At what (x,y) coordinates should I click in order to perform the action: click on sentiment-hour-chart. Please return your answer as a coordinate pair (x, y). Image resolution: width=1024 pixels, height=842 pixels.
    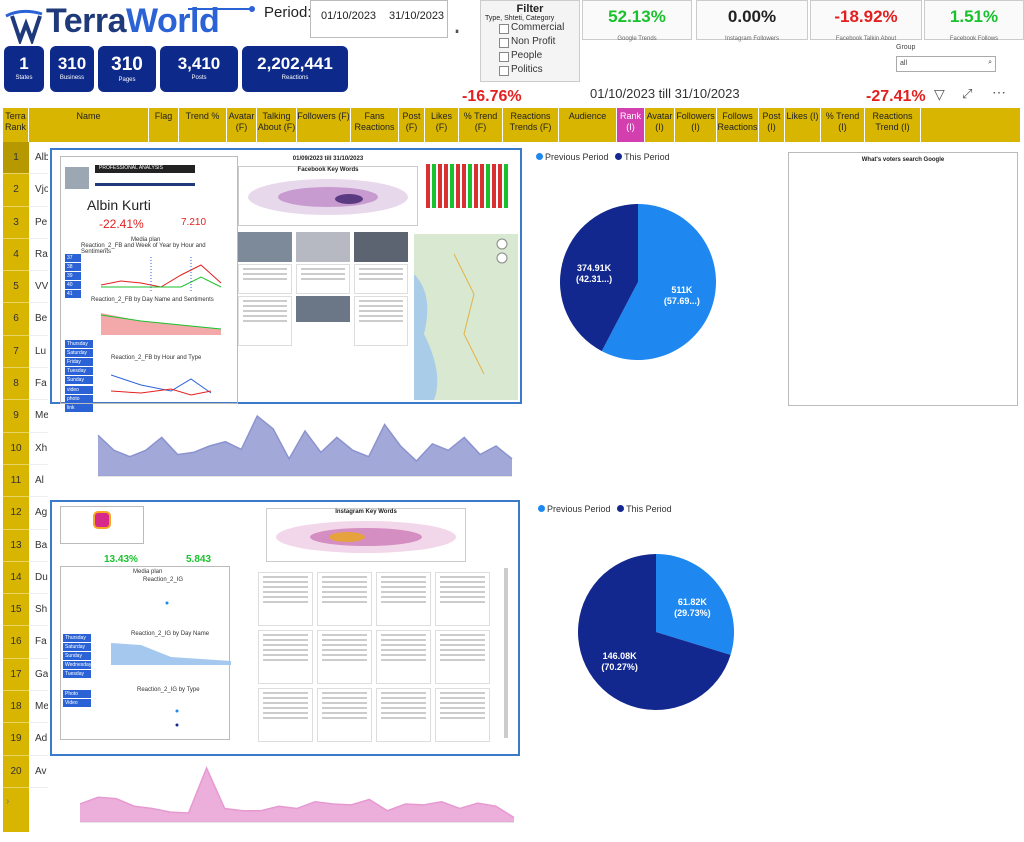
    Looking at the image, I should click on (161, 274).